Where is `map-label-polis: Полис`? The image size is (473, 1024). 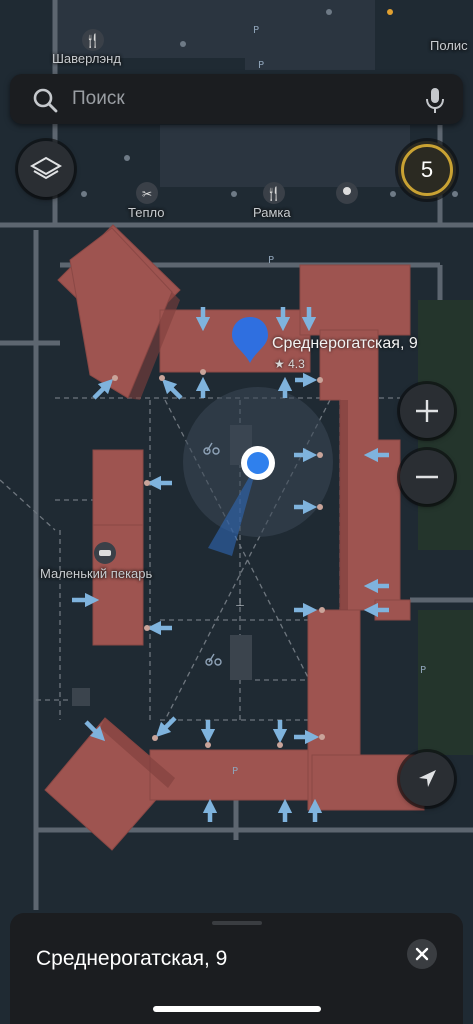 map-label-polis: Полис is located at coordinates (449, 45).